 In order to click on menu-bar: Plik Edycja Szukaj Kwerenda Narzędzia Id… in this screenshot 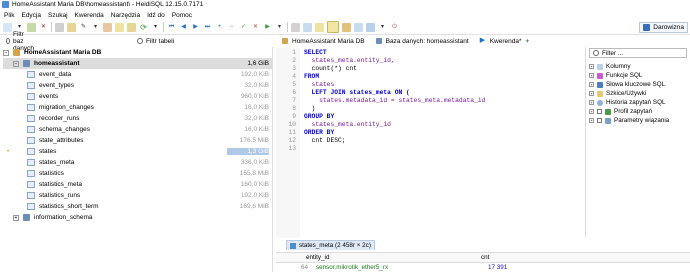, I will do `click(345, 15)`.